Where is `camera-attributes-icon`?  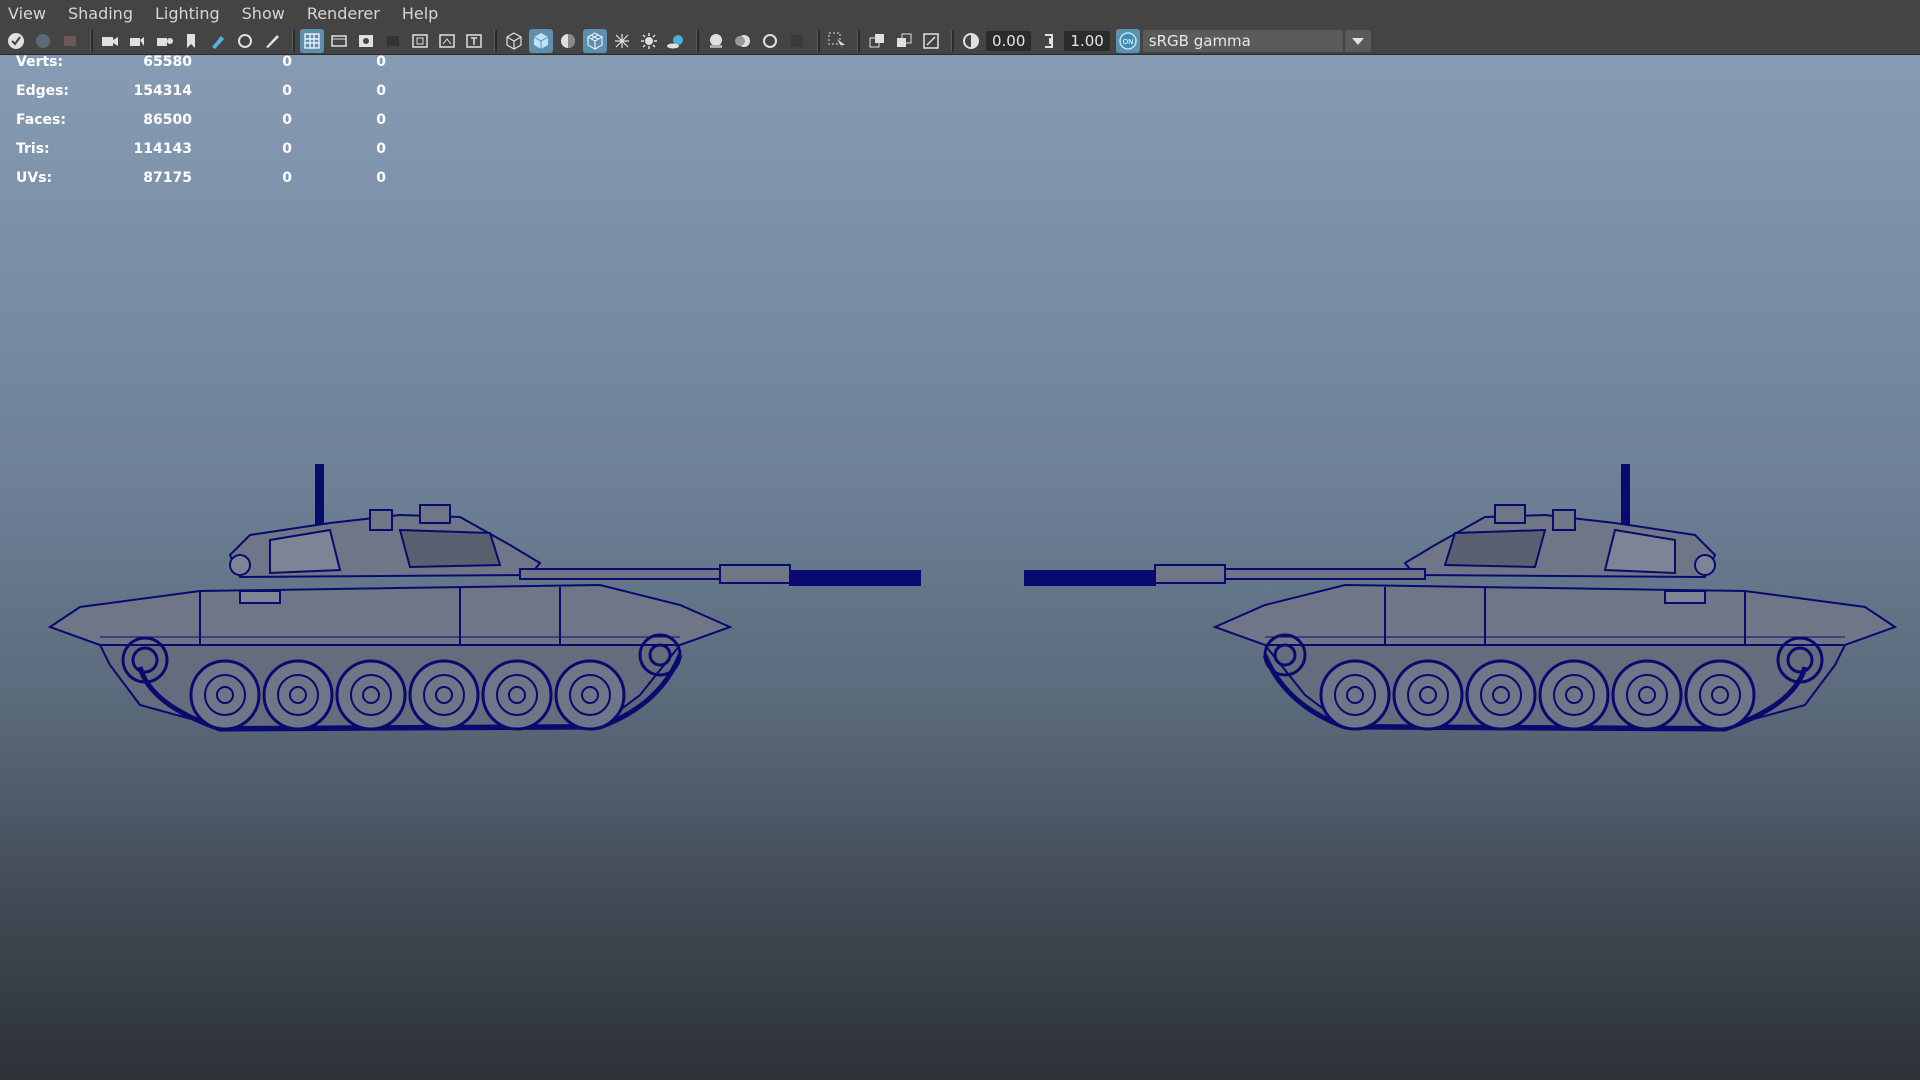 camera-attributes-icon is located at coordinates (70, 41).